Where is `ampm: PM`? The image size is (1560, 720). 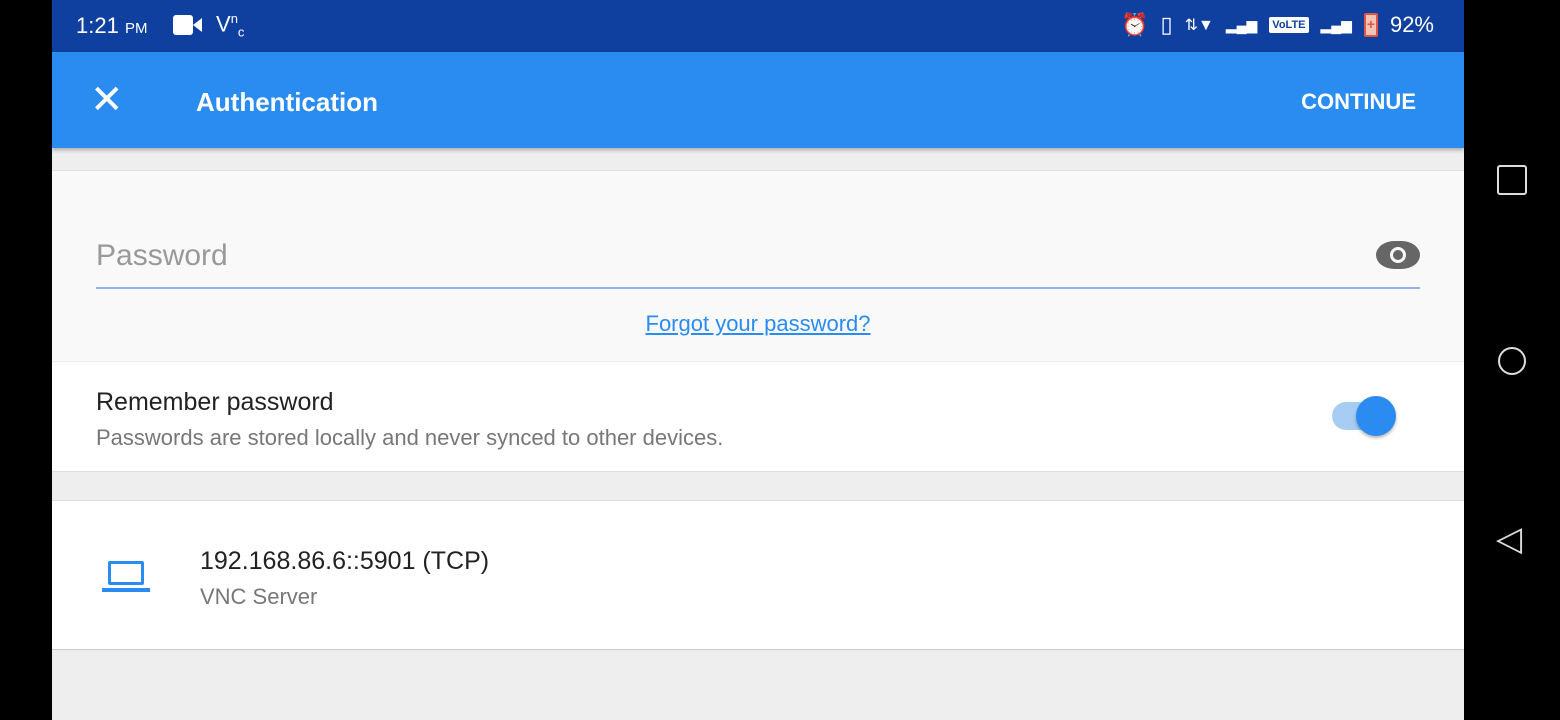
ampm: PM is located at coordinates (136, 28).